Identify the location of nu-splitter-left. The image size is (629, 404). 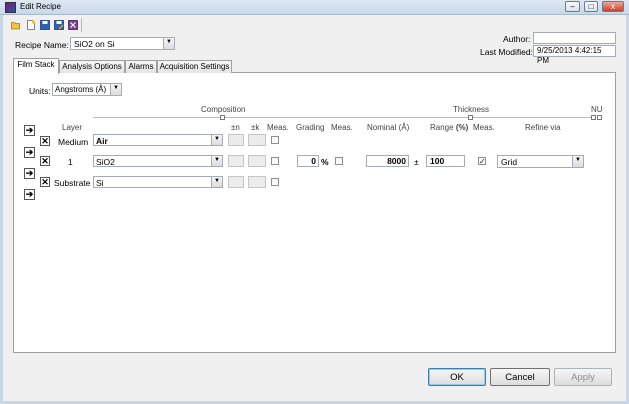
(593, 117).